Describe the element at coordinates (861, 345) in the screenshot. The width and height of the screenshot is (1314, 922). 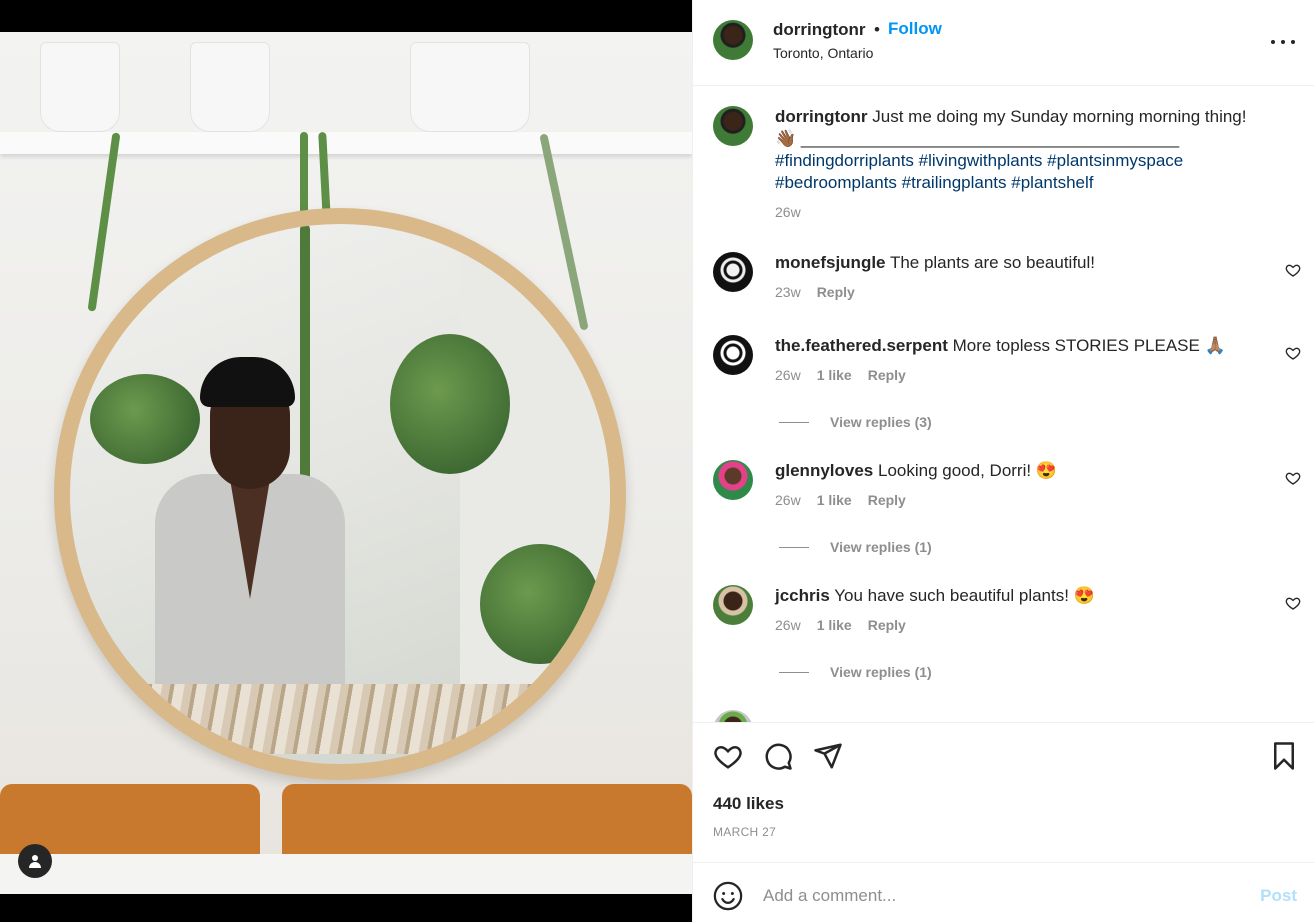
I see `comment-username: the.feathered.serpent` at that location.